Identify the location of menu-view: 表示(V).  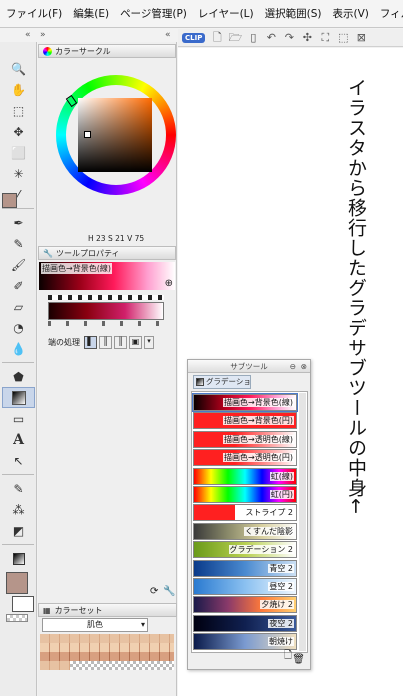
(350, 13).